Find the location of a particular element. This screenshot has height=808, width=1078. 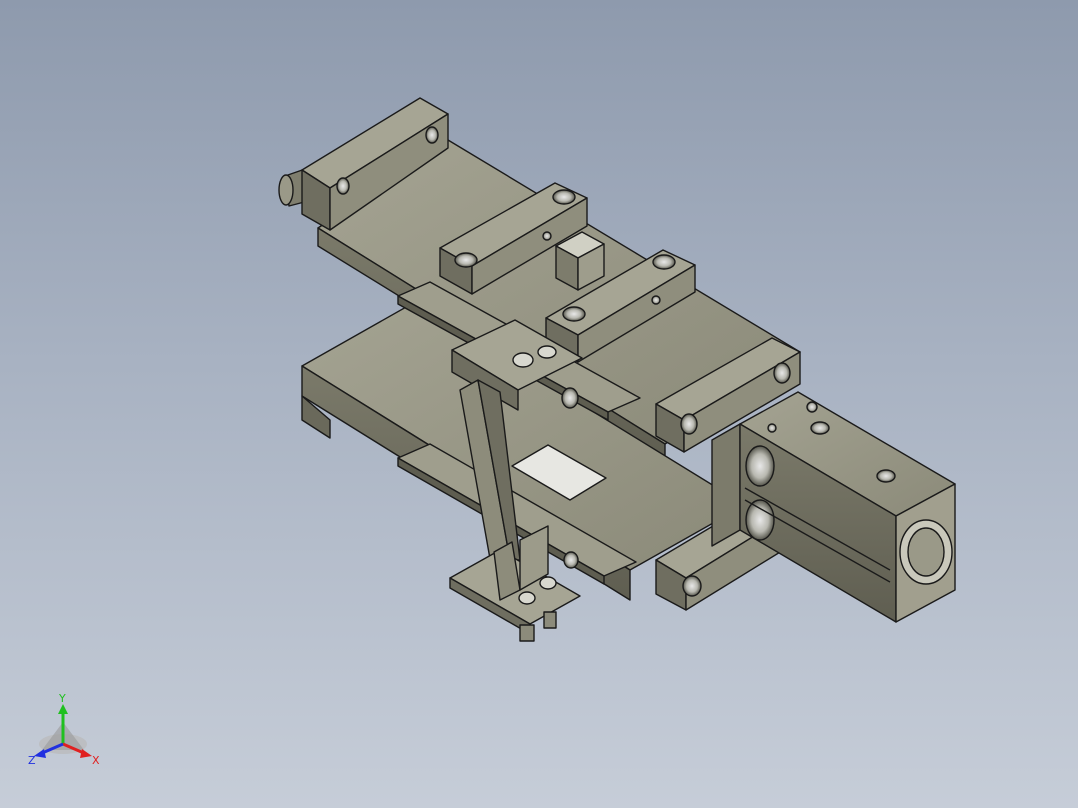

pneumatic-cylinder is located at coordinates (847, 507).